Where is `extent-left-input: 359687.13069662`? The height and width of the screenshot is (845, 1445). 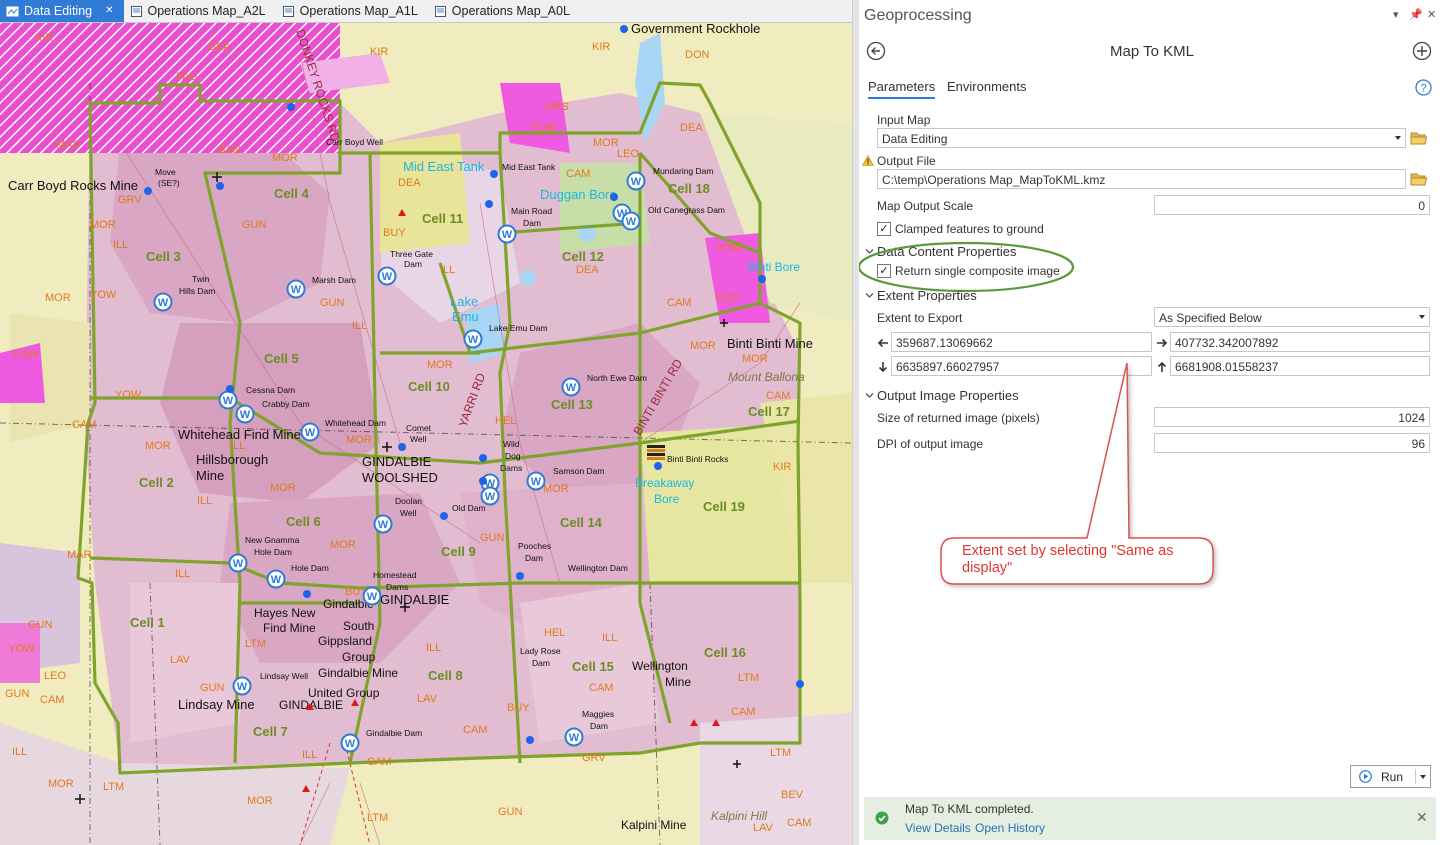 extent-left-input: 359687.13069662 is located at coordinates (1021, 342).